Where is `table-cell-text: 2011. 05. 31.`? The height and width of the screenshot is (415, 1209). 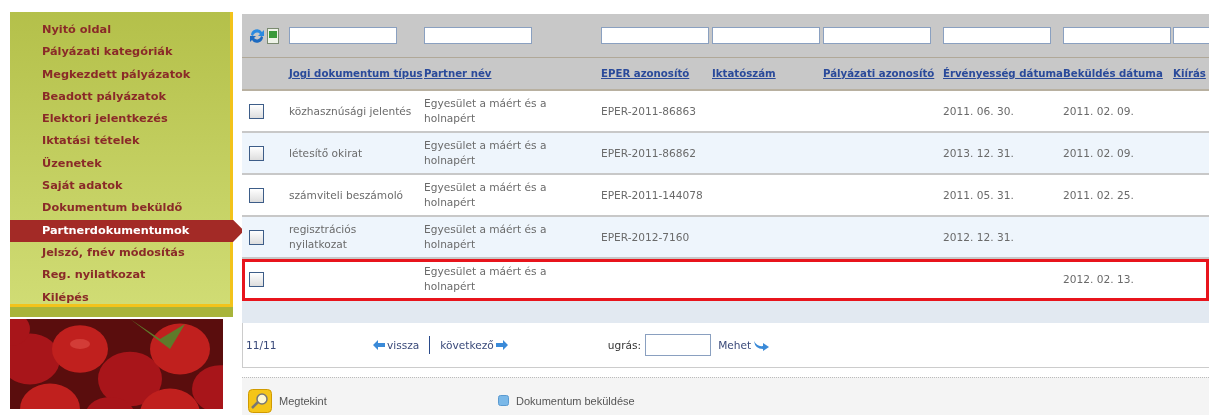
table-cell-text: 2011. 05. 31. is located at coordinates (979, 195).